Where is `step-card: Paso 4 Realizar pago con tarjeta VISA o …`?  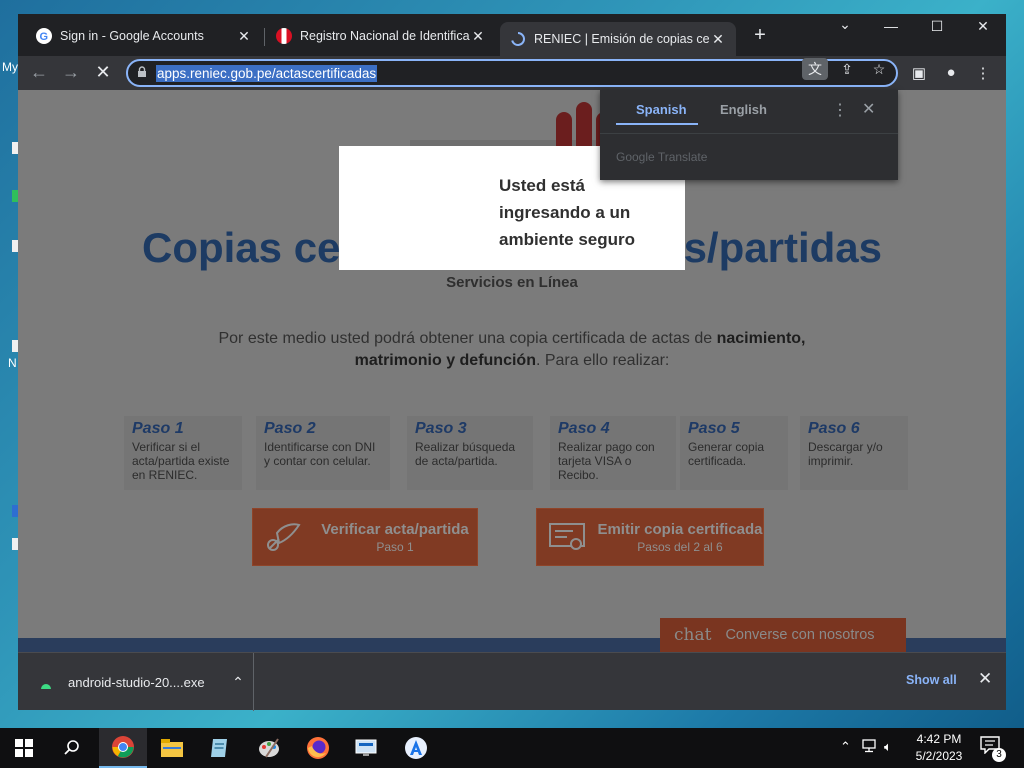 step-card: Paso 4 Realizar pago con tarjeta VISA o … is located at coordinates (613, 453).